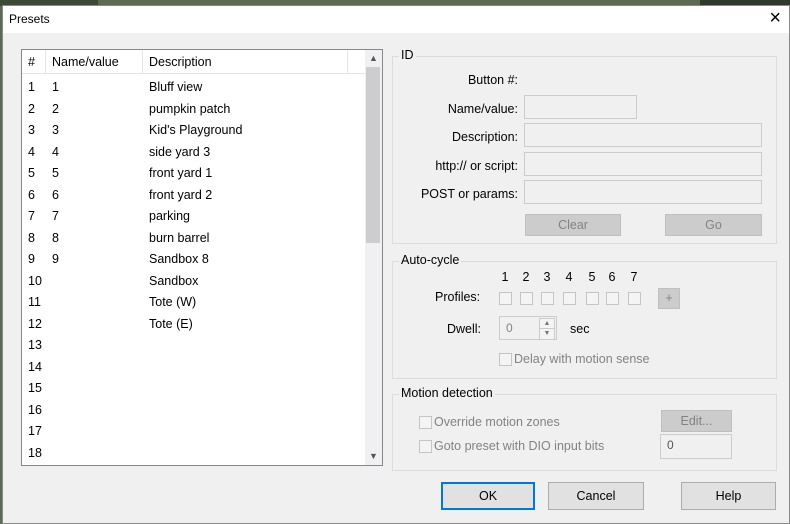 The image size is (790, 524). What do you see at coordinates (55, 108) in the screenshot?
I see `row-name-value: 2` at bounding box center [55, 108].